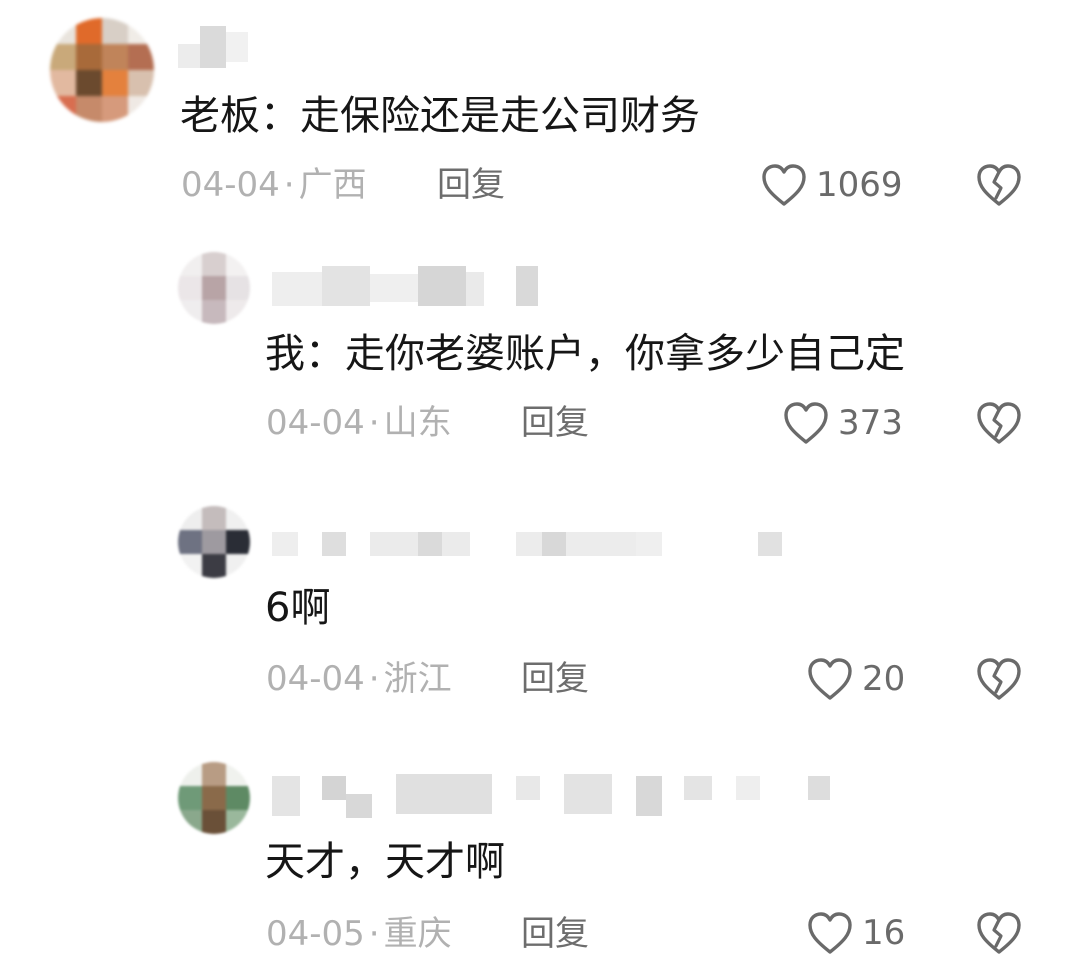  I want to click on comment-text: 老板：走保险还是走公司财务, so click(440, 116).